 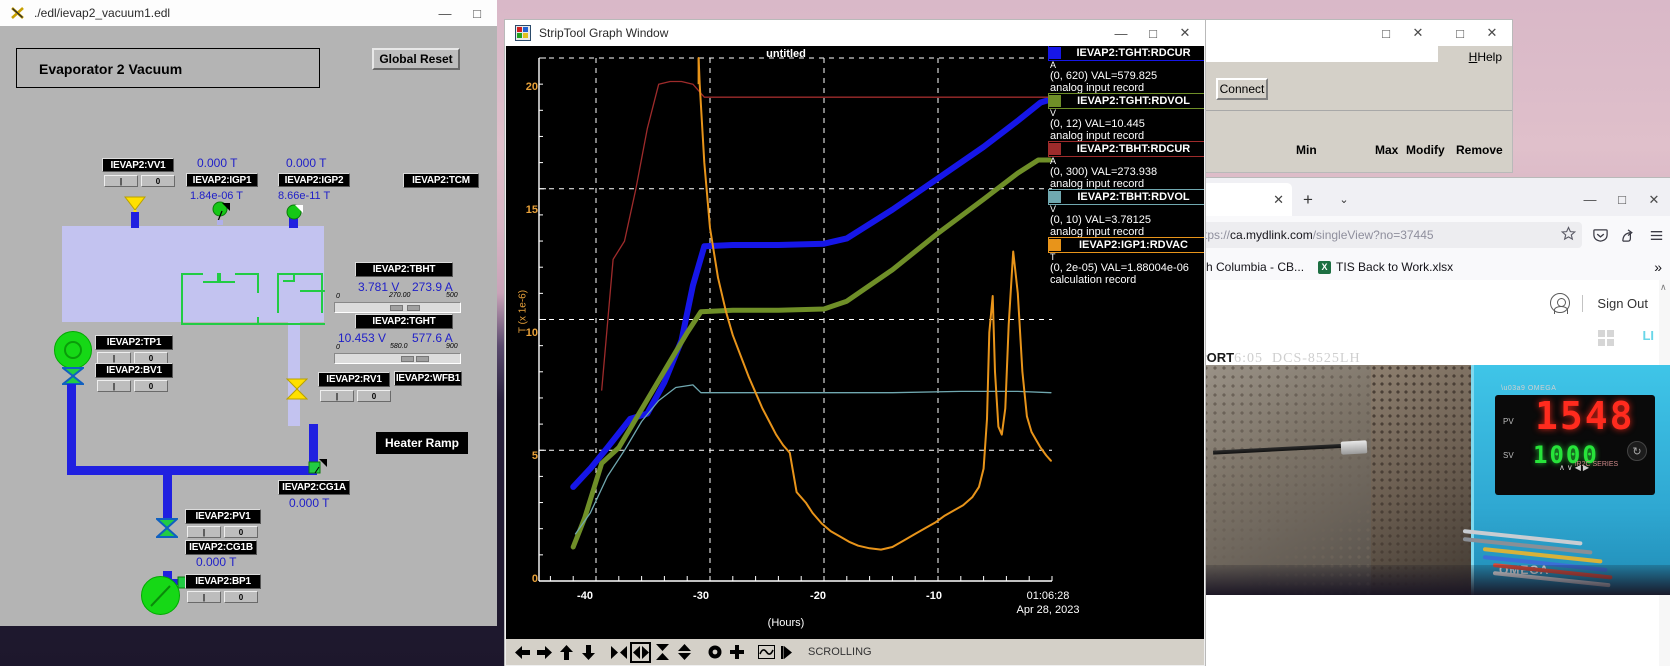 What do you see at coordinates (1656, 235) in the screenshot?
I see `hamburger-menu-icon` at bounding box center [1656, 235].